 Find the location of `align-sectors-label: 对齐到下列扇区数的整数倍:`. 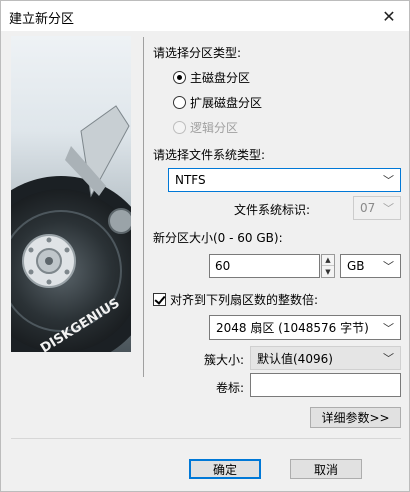

align-sectors-label: 对齐到下列扇区数的整数倍: is located at coordinates (244, 299).